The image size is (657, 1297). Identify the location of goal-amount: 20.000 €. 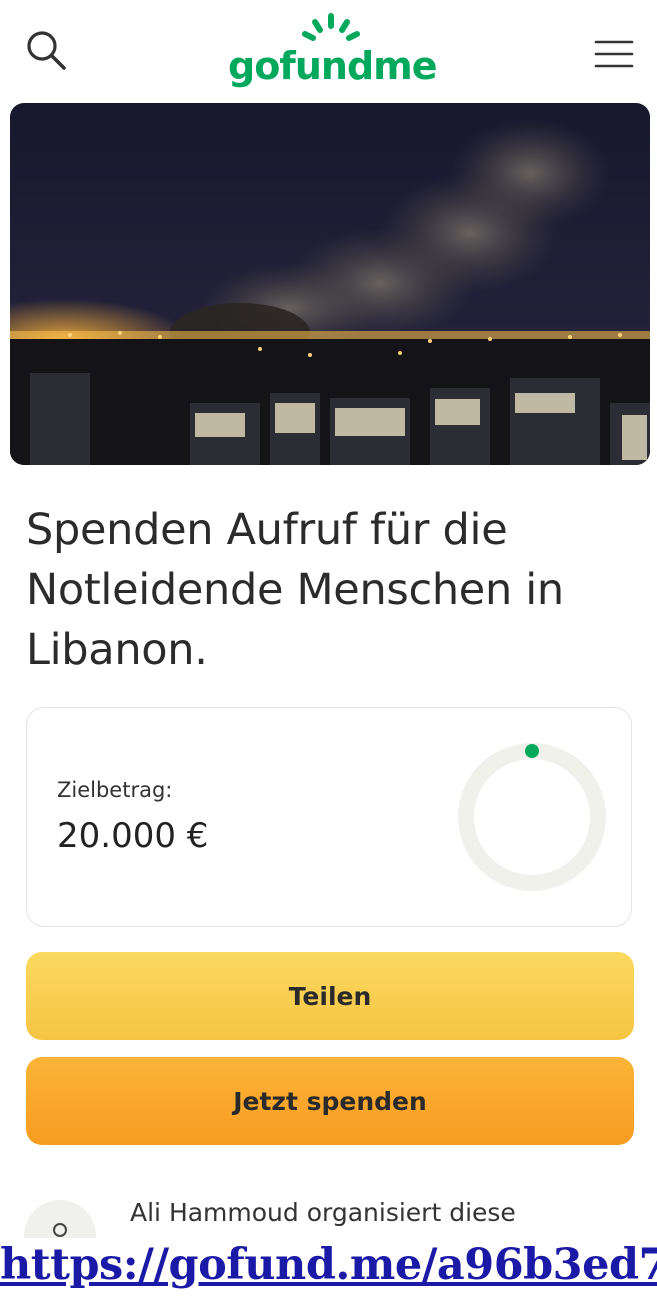
(133, 836).